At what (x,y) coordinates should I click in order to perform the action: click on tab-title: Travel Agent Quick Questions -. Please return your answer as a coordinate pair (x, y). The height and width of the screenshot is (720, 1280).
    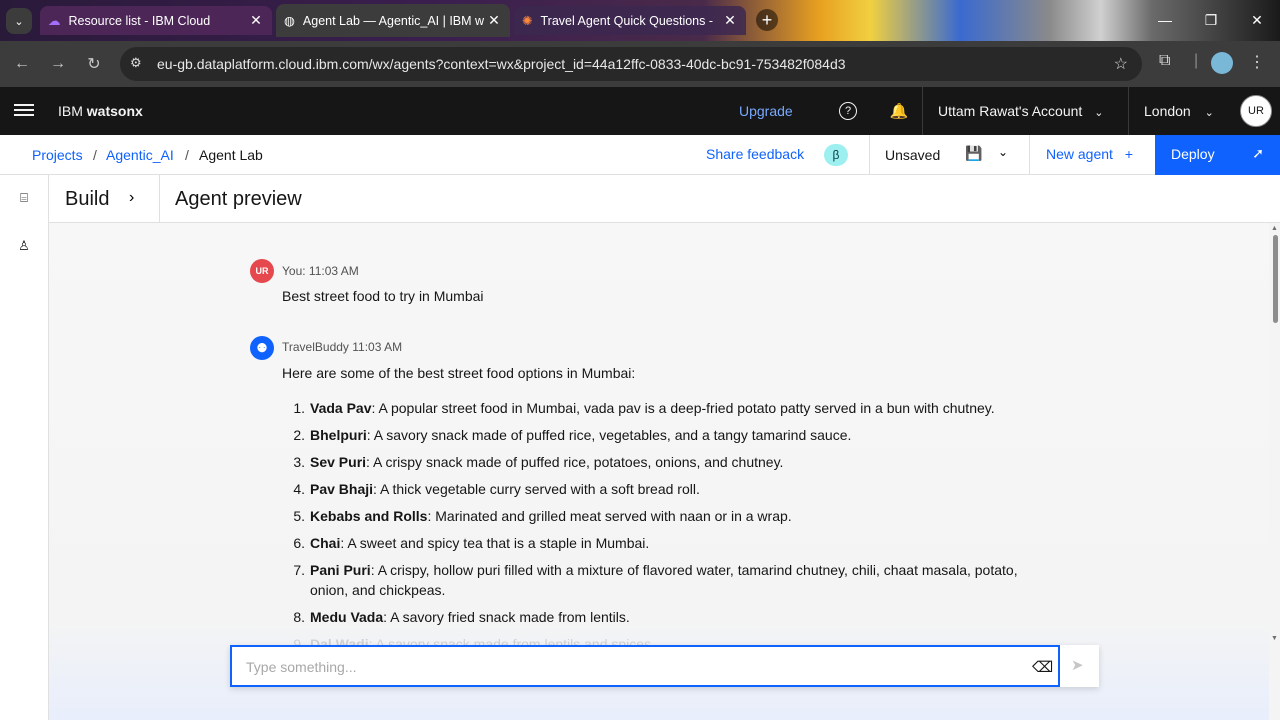
    Looking at the image, I should click on (627, 20).